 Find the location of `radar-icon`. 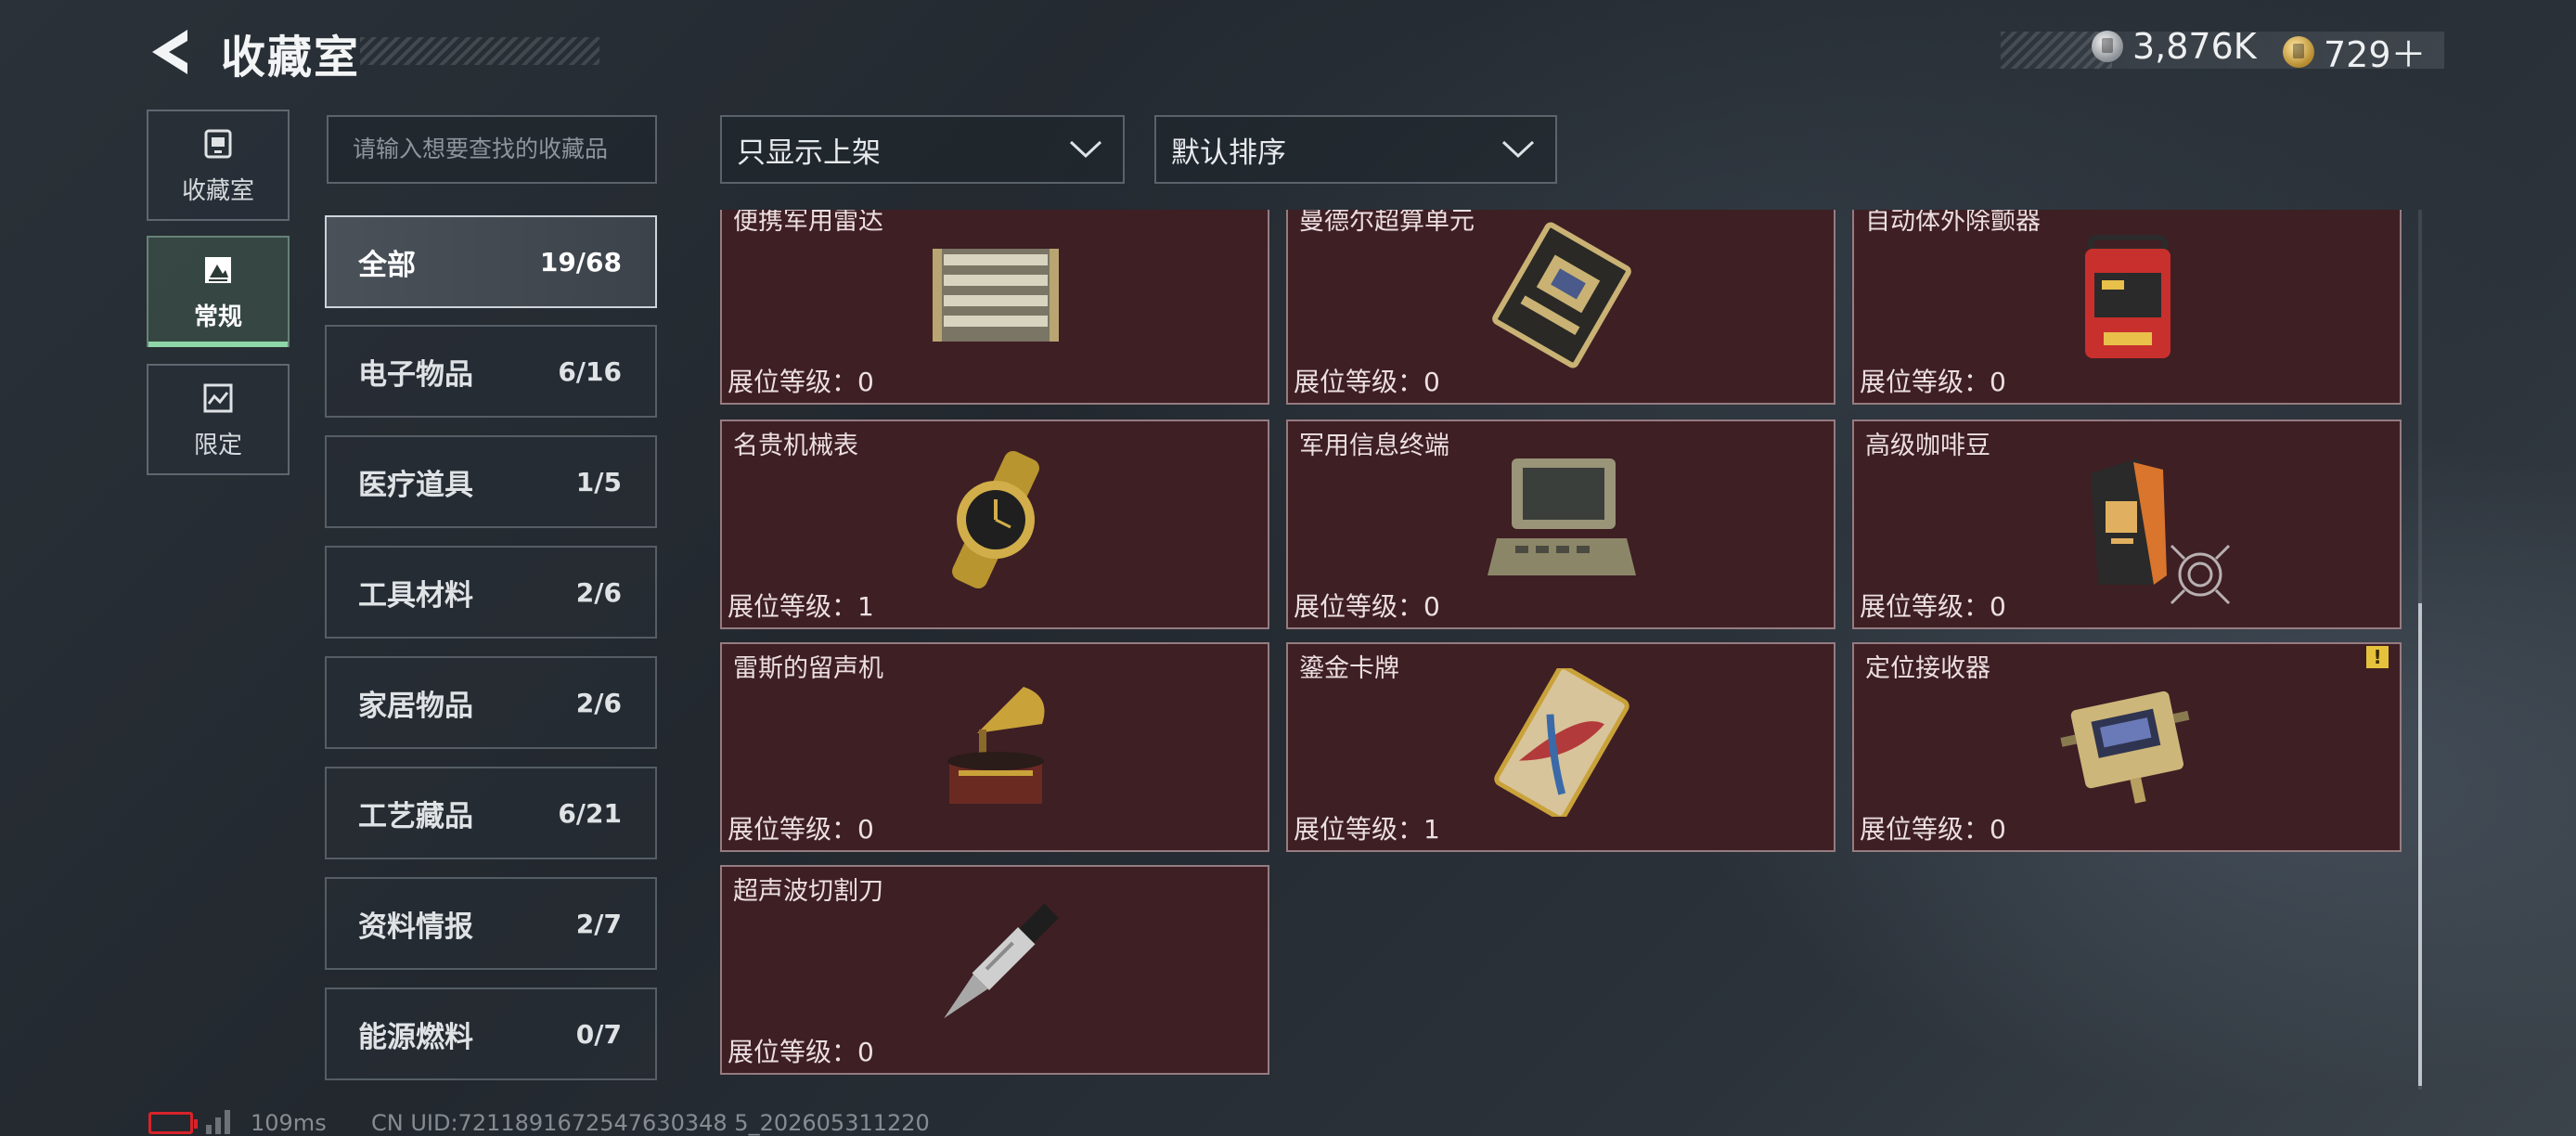

radar-icon is located at coordinates (996, 295).